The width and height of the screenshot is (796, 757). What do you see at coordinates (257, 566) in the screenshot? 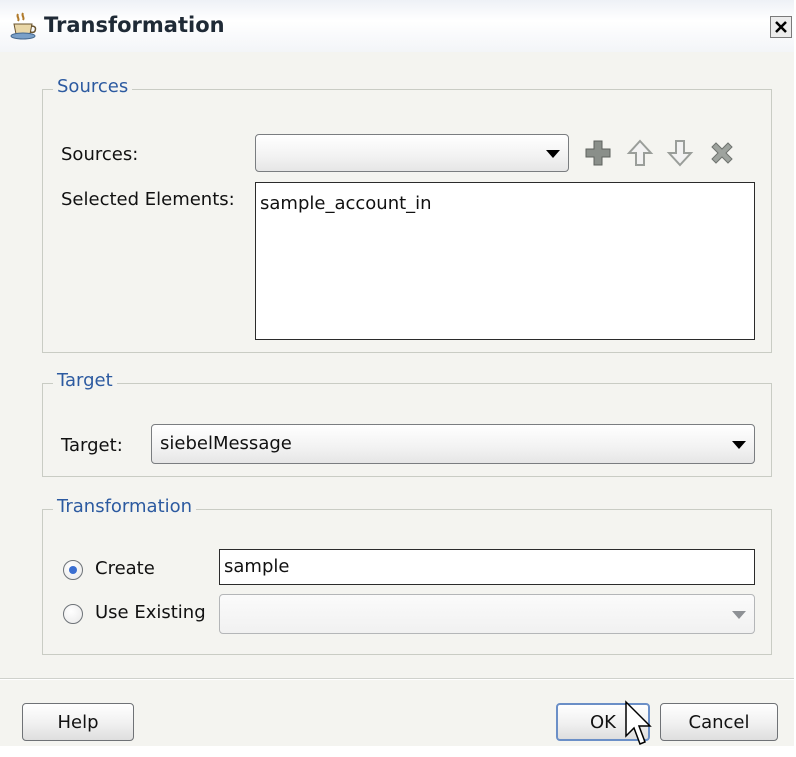
I see `create-name-value: sample` at bounding box center [257, 566].